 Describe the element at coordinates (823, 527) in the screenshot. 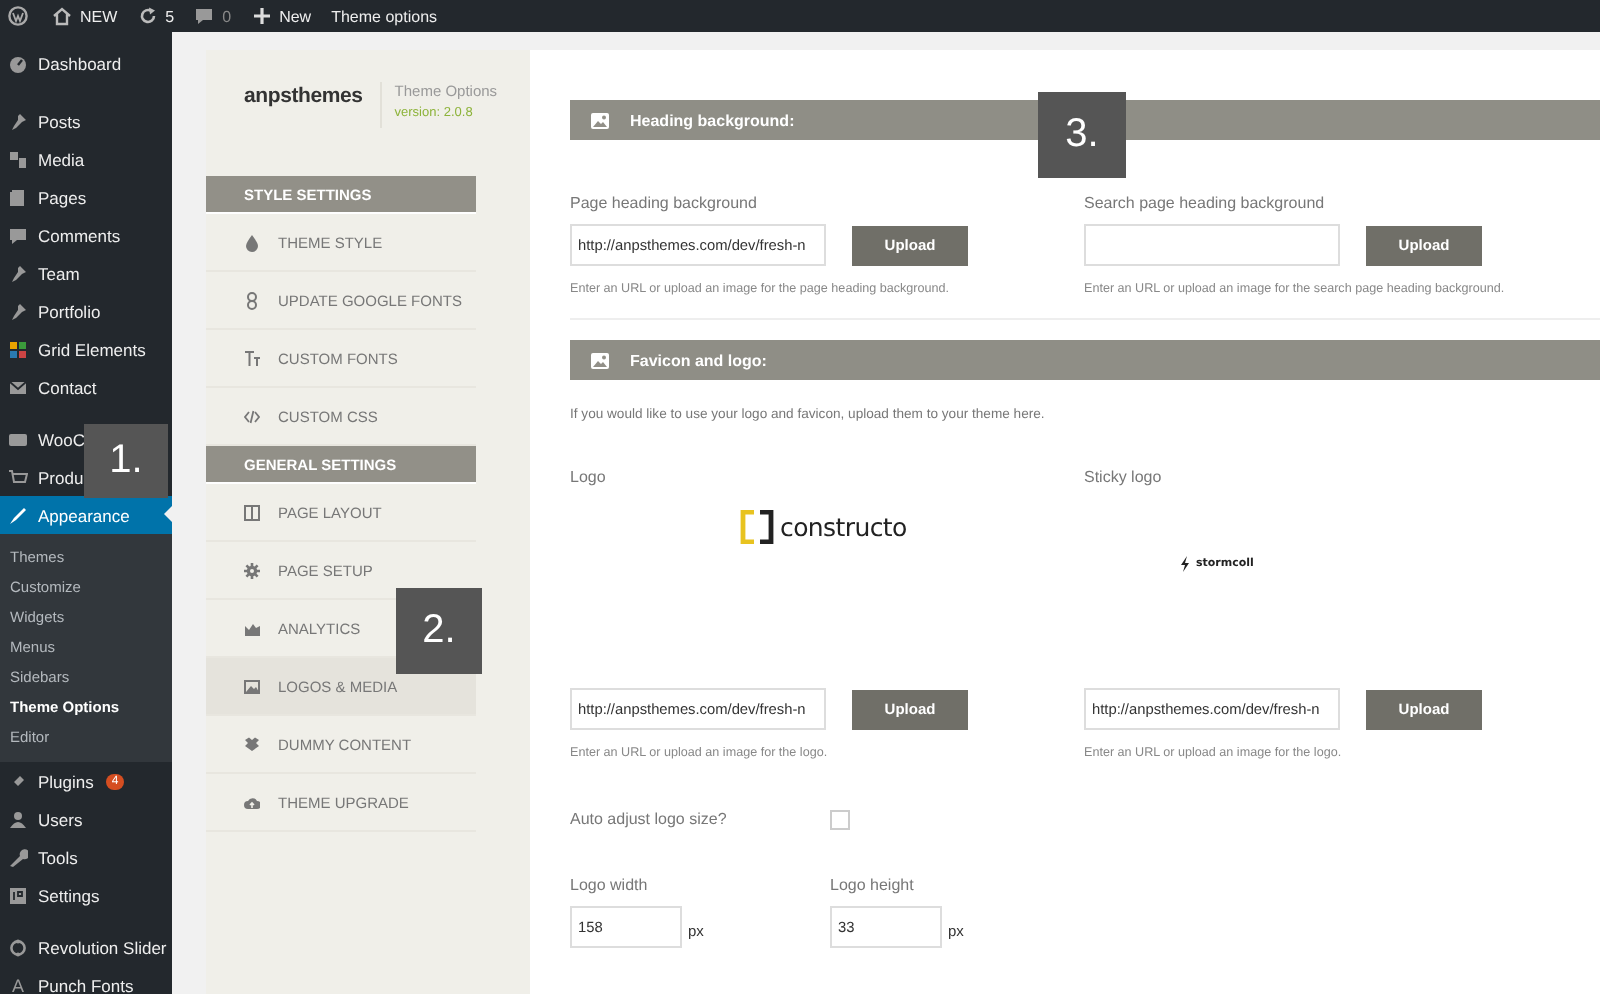

I see `logo: constructo` at that location.